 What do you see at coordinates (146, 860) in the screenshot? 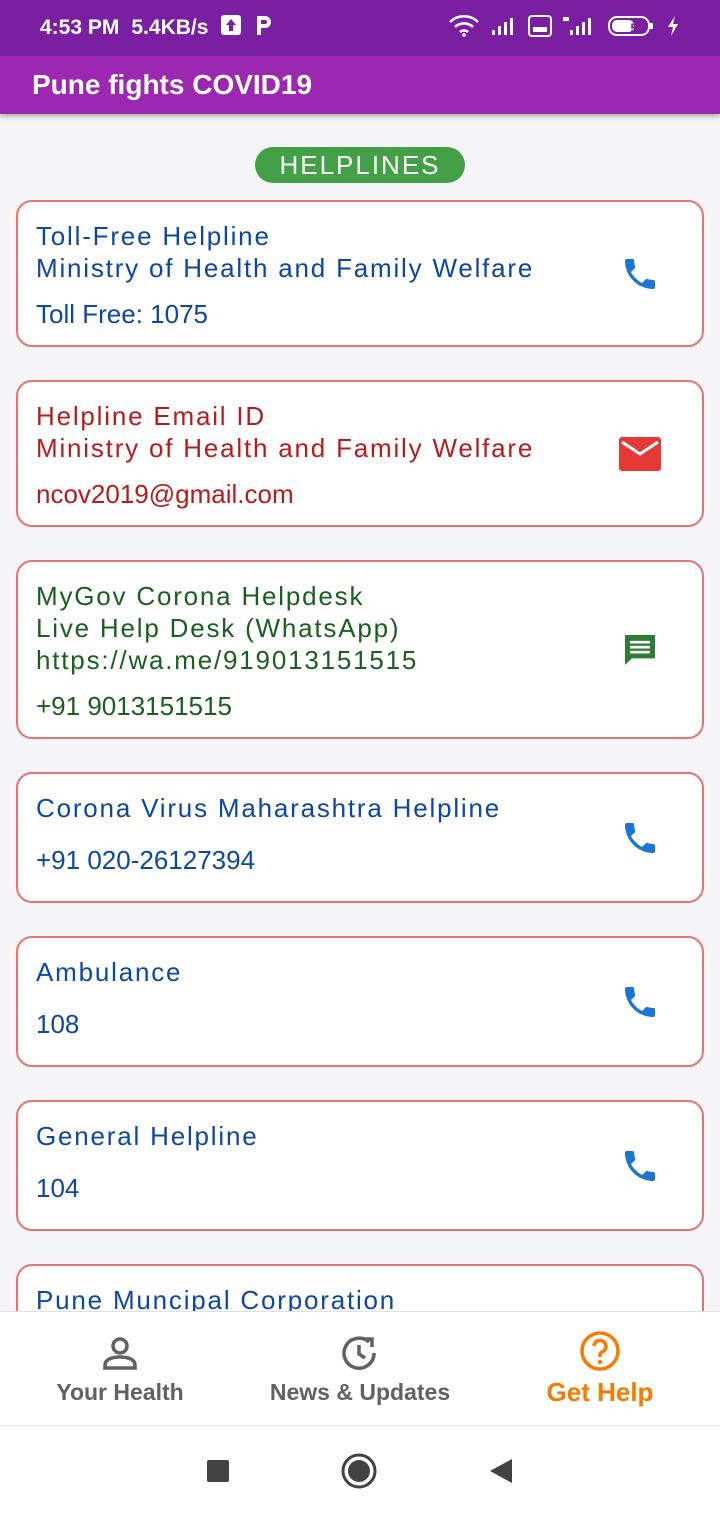
I see `card-value: +91 020-26127394` at bounding box center [146, 860].